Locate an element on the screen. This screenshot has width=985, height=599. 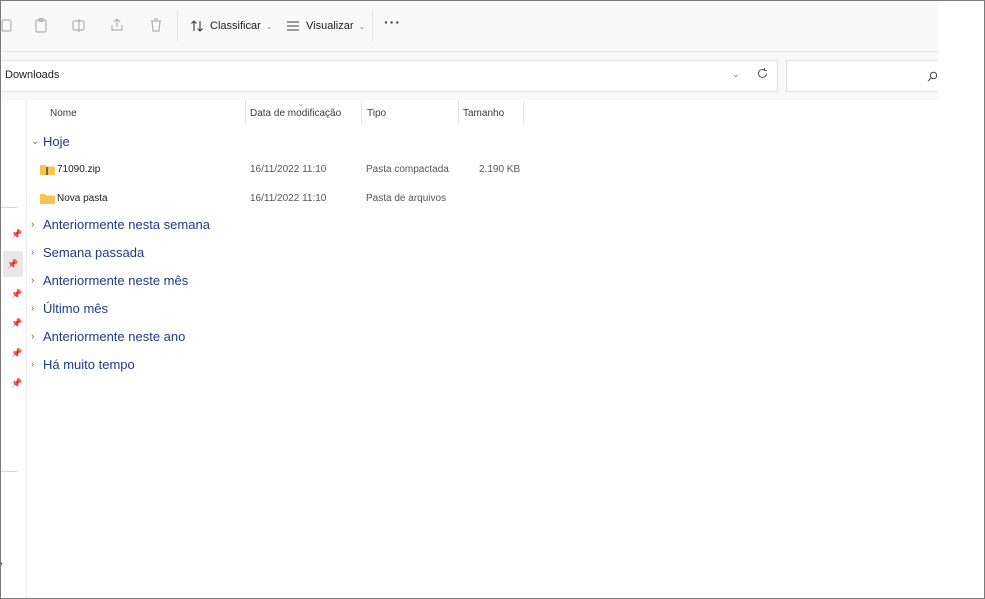
nav-expand-icon: › is located at coordinates (2, 563).